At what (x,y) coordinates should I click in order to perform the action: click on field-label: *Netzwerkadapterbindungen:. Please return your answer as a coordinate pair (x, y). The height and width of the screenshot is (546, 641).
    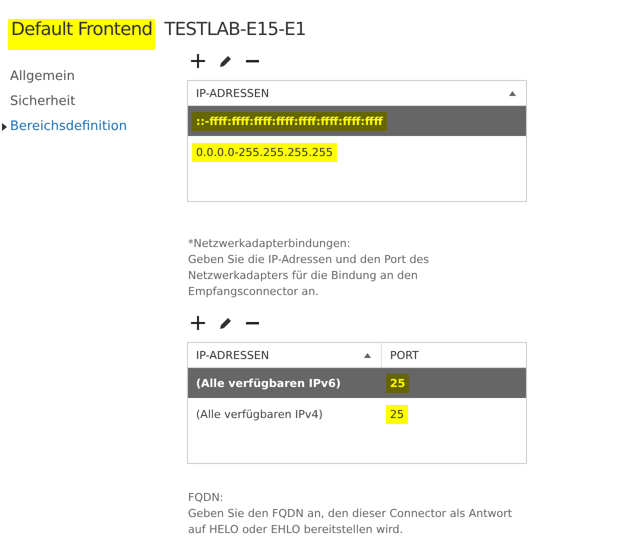
    Looking at the image, I should click on (270, 244).